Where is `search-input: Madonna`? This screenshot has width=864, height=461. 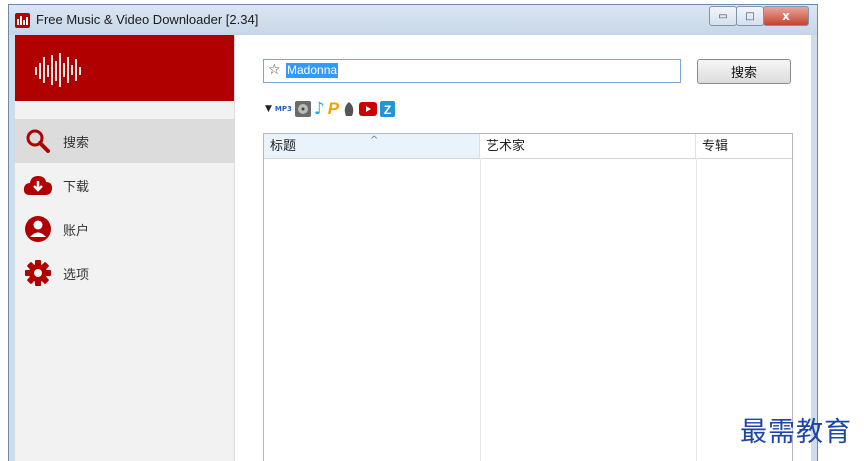 search-input: Madonna is located at coordinates (312, 70).